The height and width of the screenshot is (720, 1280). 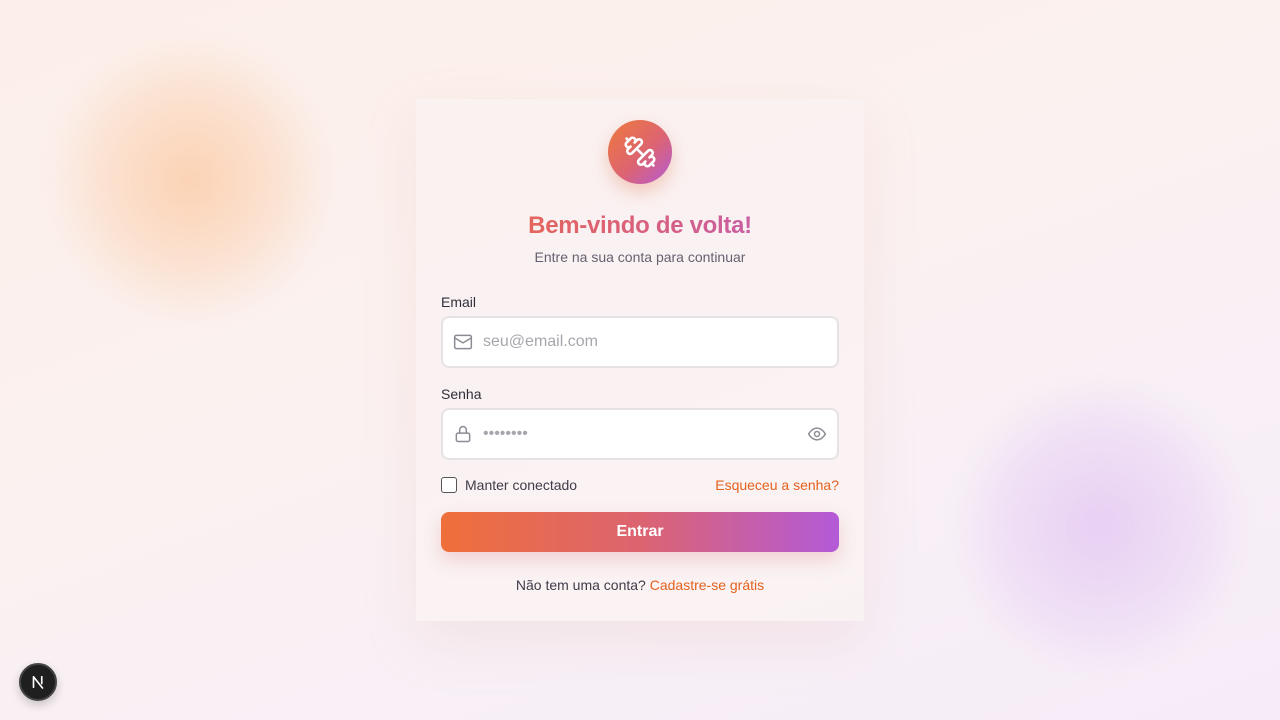 I want to click on lock-icon, so click(x=463, y=434).